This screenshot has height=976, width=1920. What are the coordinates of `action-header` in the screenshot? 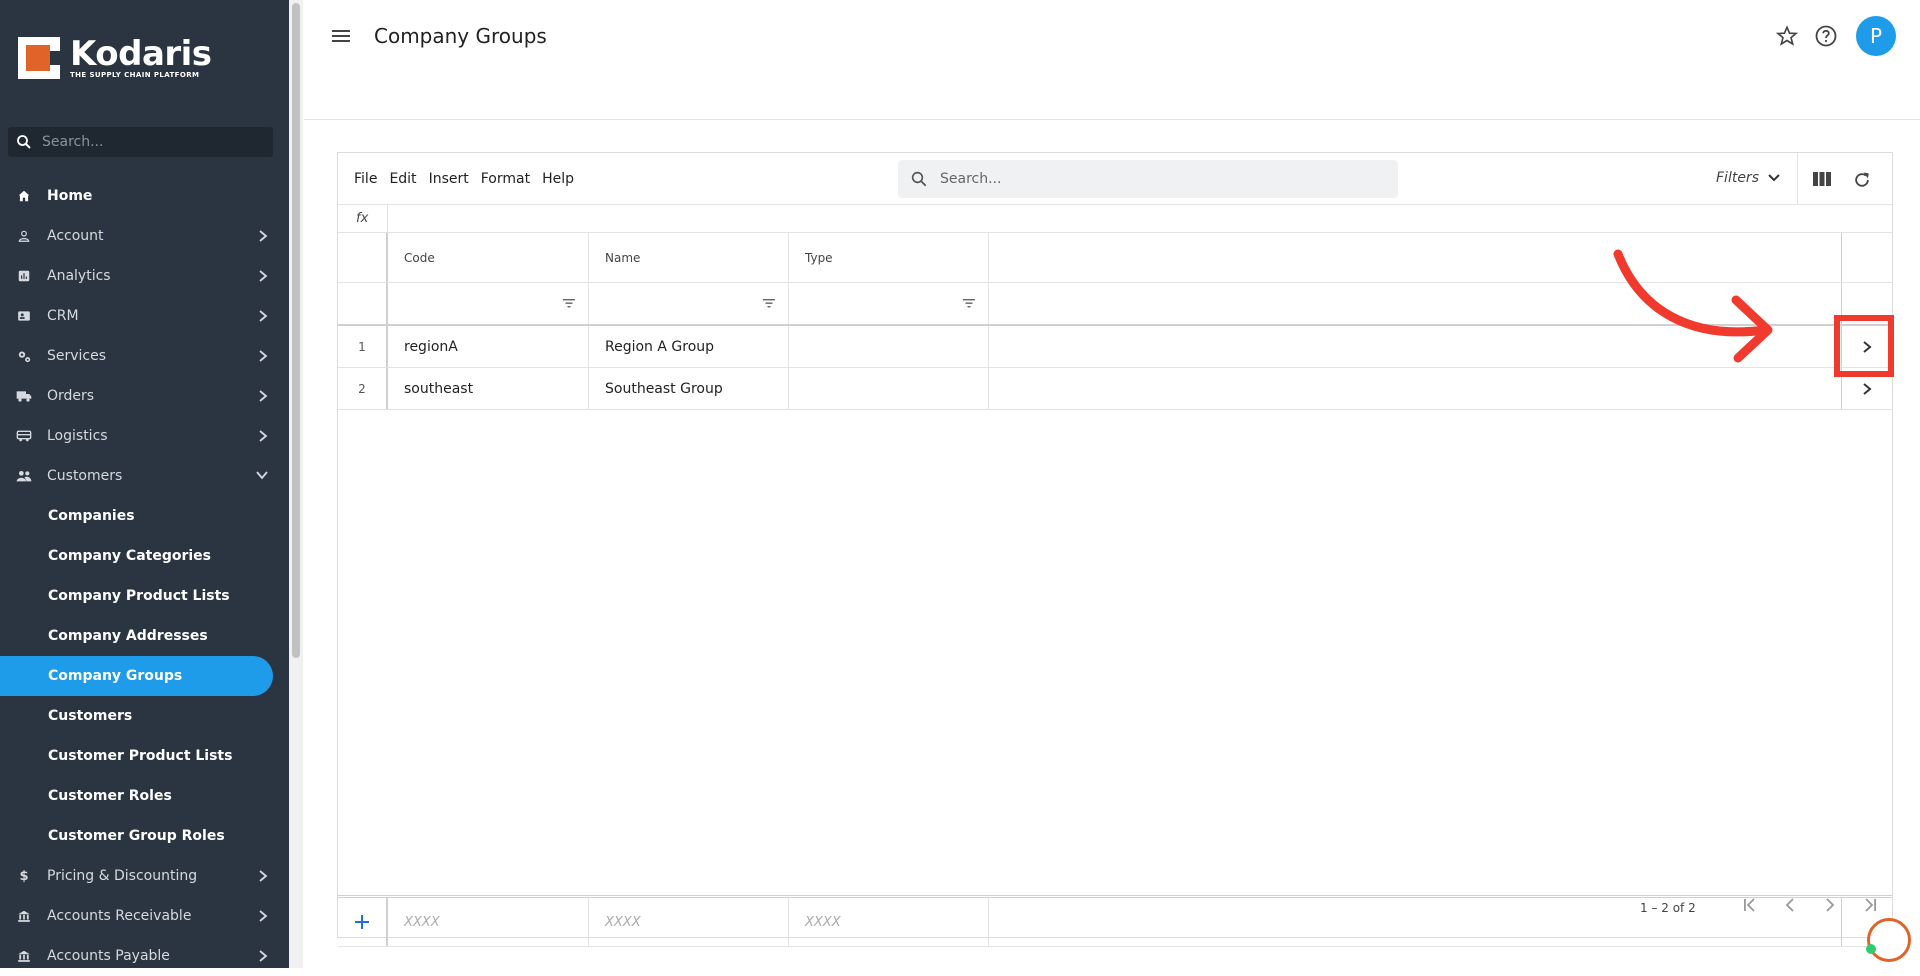 It's located at (1867, 257).